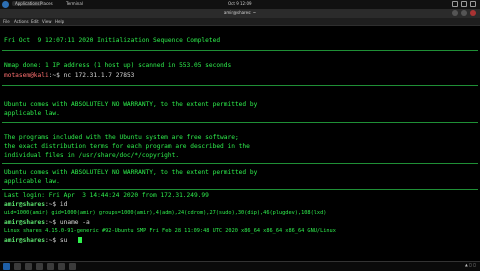 This screenshot has height=271, width=480. Describe the element at coordinates (473, 13) in the screenshot. I see `close-button` at that location.